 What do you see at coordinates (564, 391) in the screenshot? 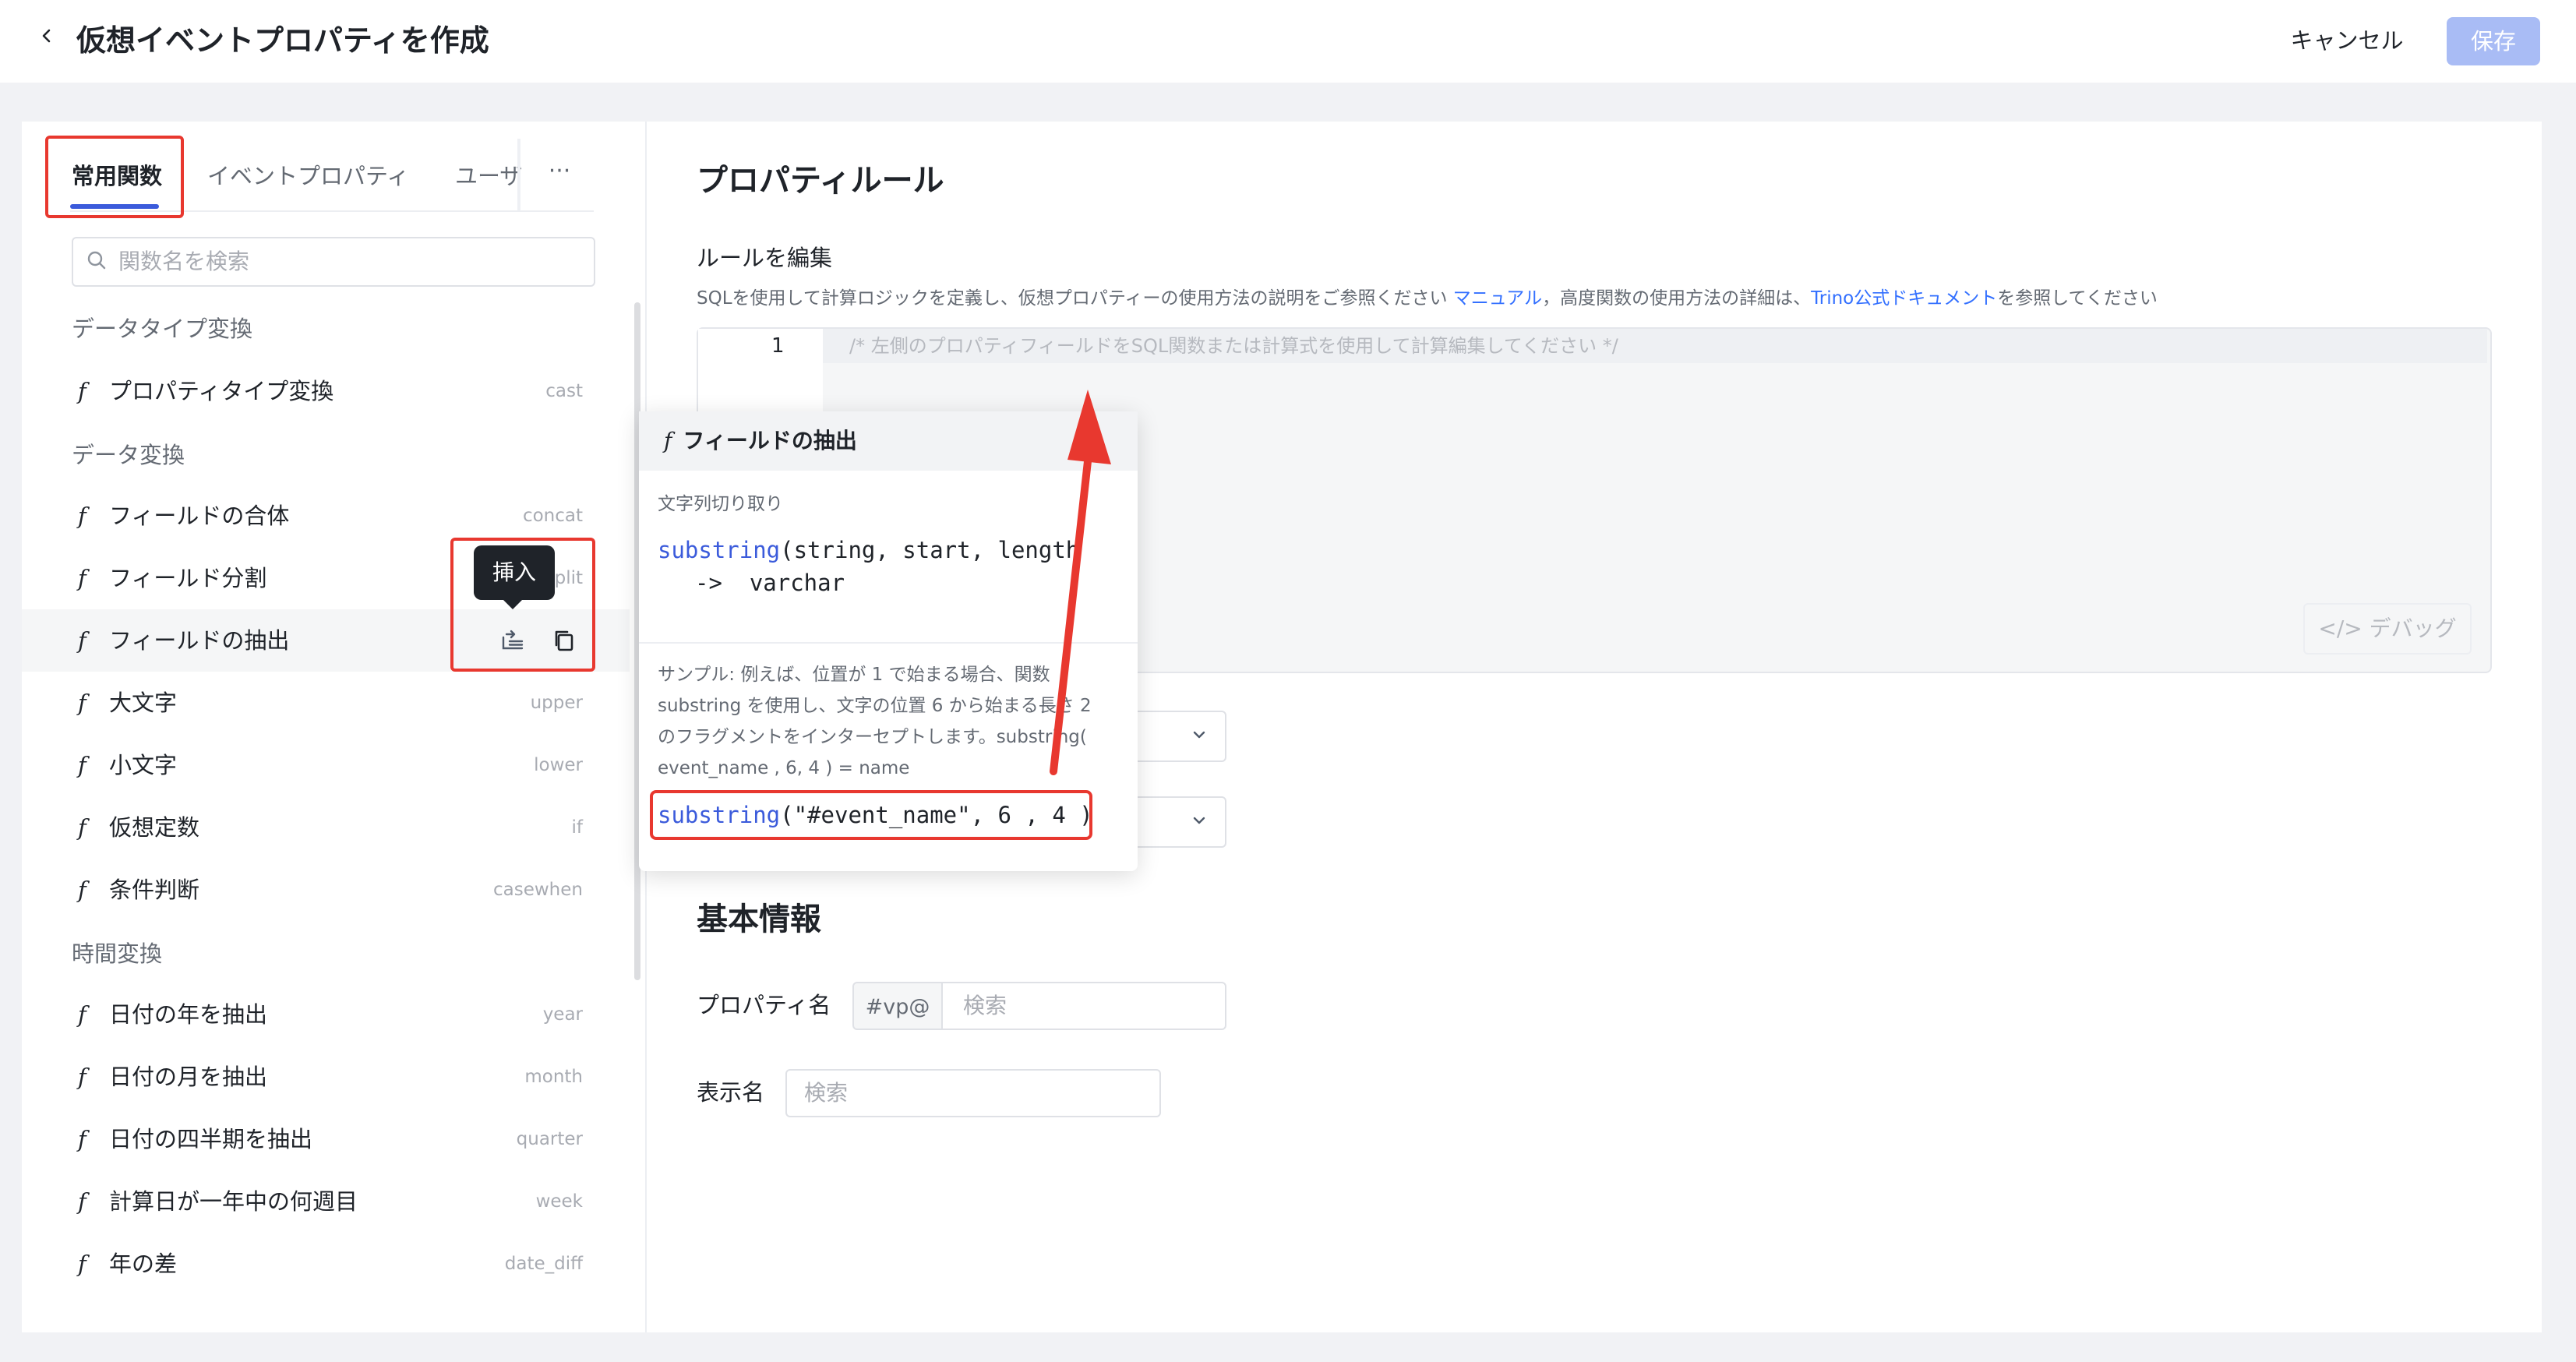
I see `function-key: cast` at bounding box center [564, 391].